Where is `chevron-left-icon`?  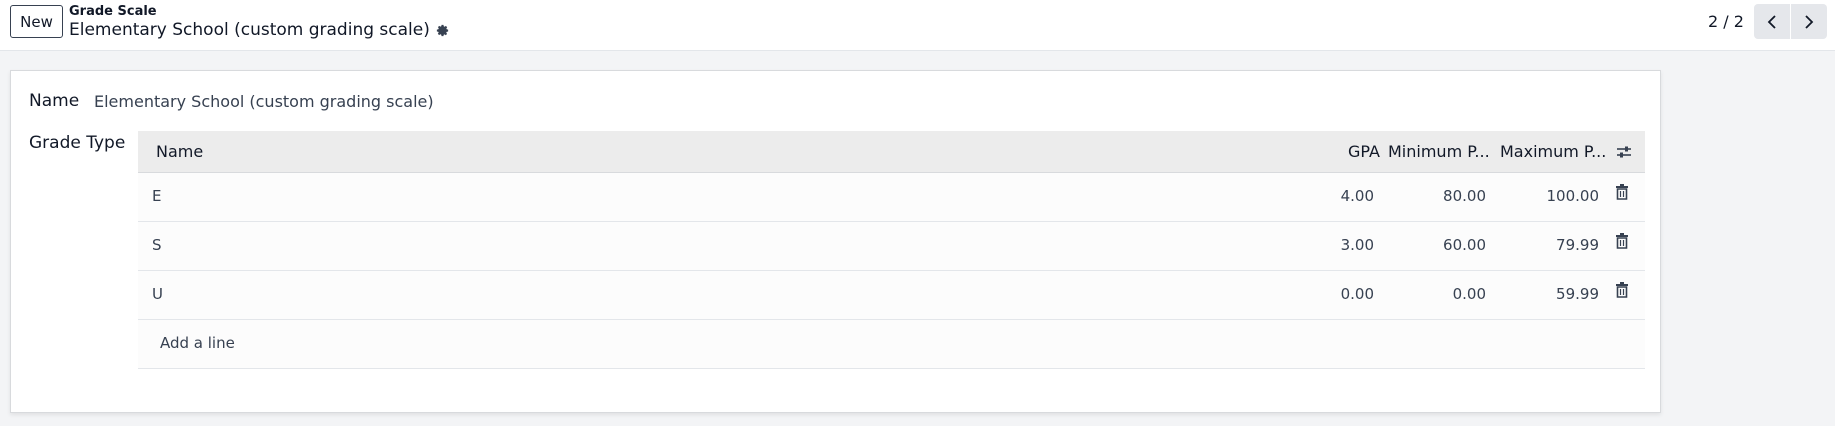 chevron-left-icon is located at coordinates (1771, 21).